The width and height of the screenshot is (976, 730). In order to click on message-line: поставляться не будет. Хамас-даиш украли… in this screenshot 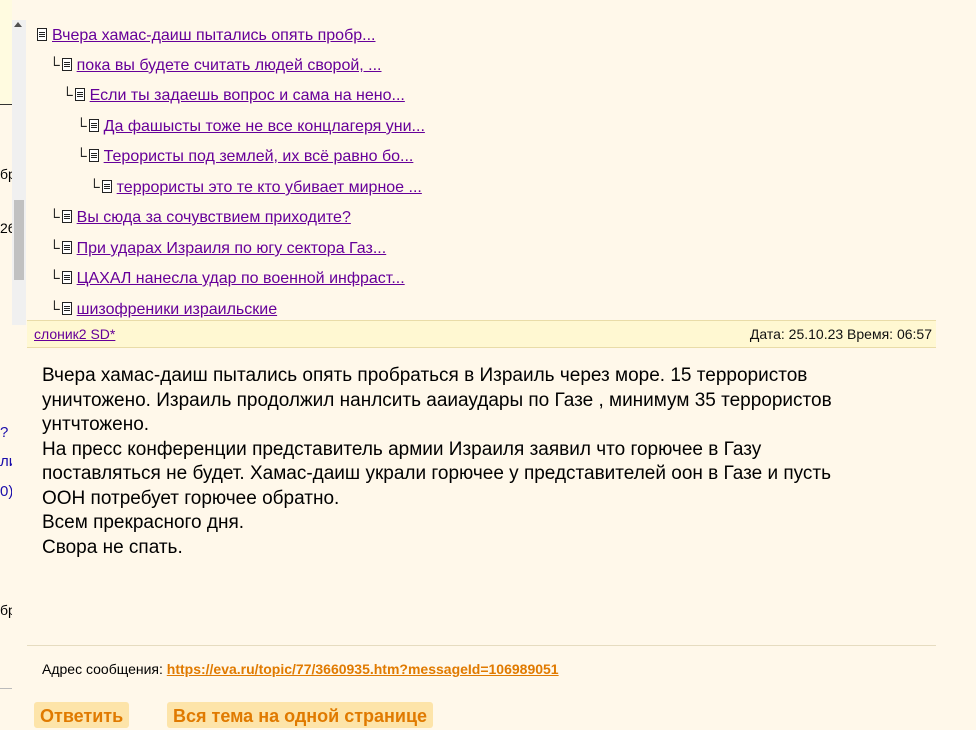, I will do `click(437, 473)`.